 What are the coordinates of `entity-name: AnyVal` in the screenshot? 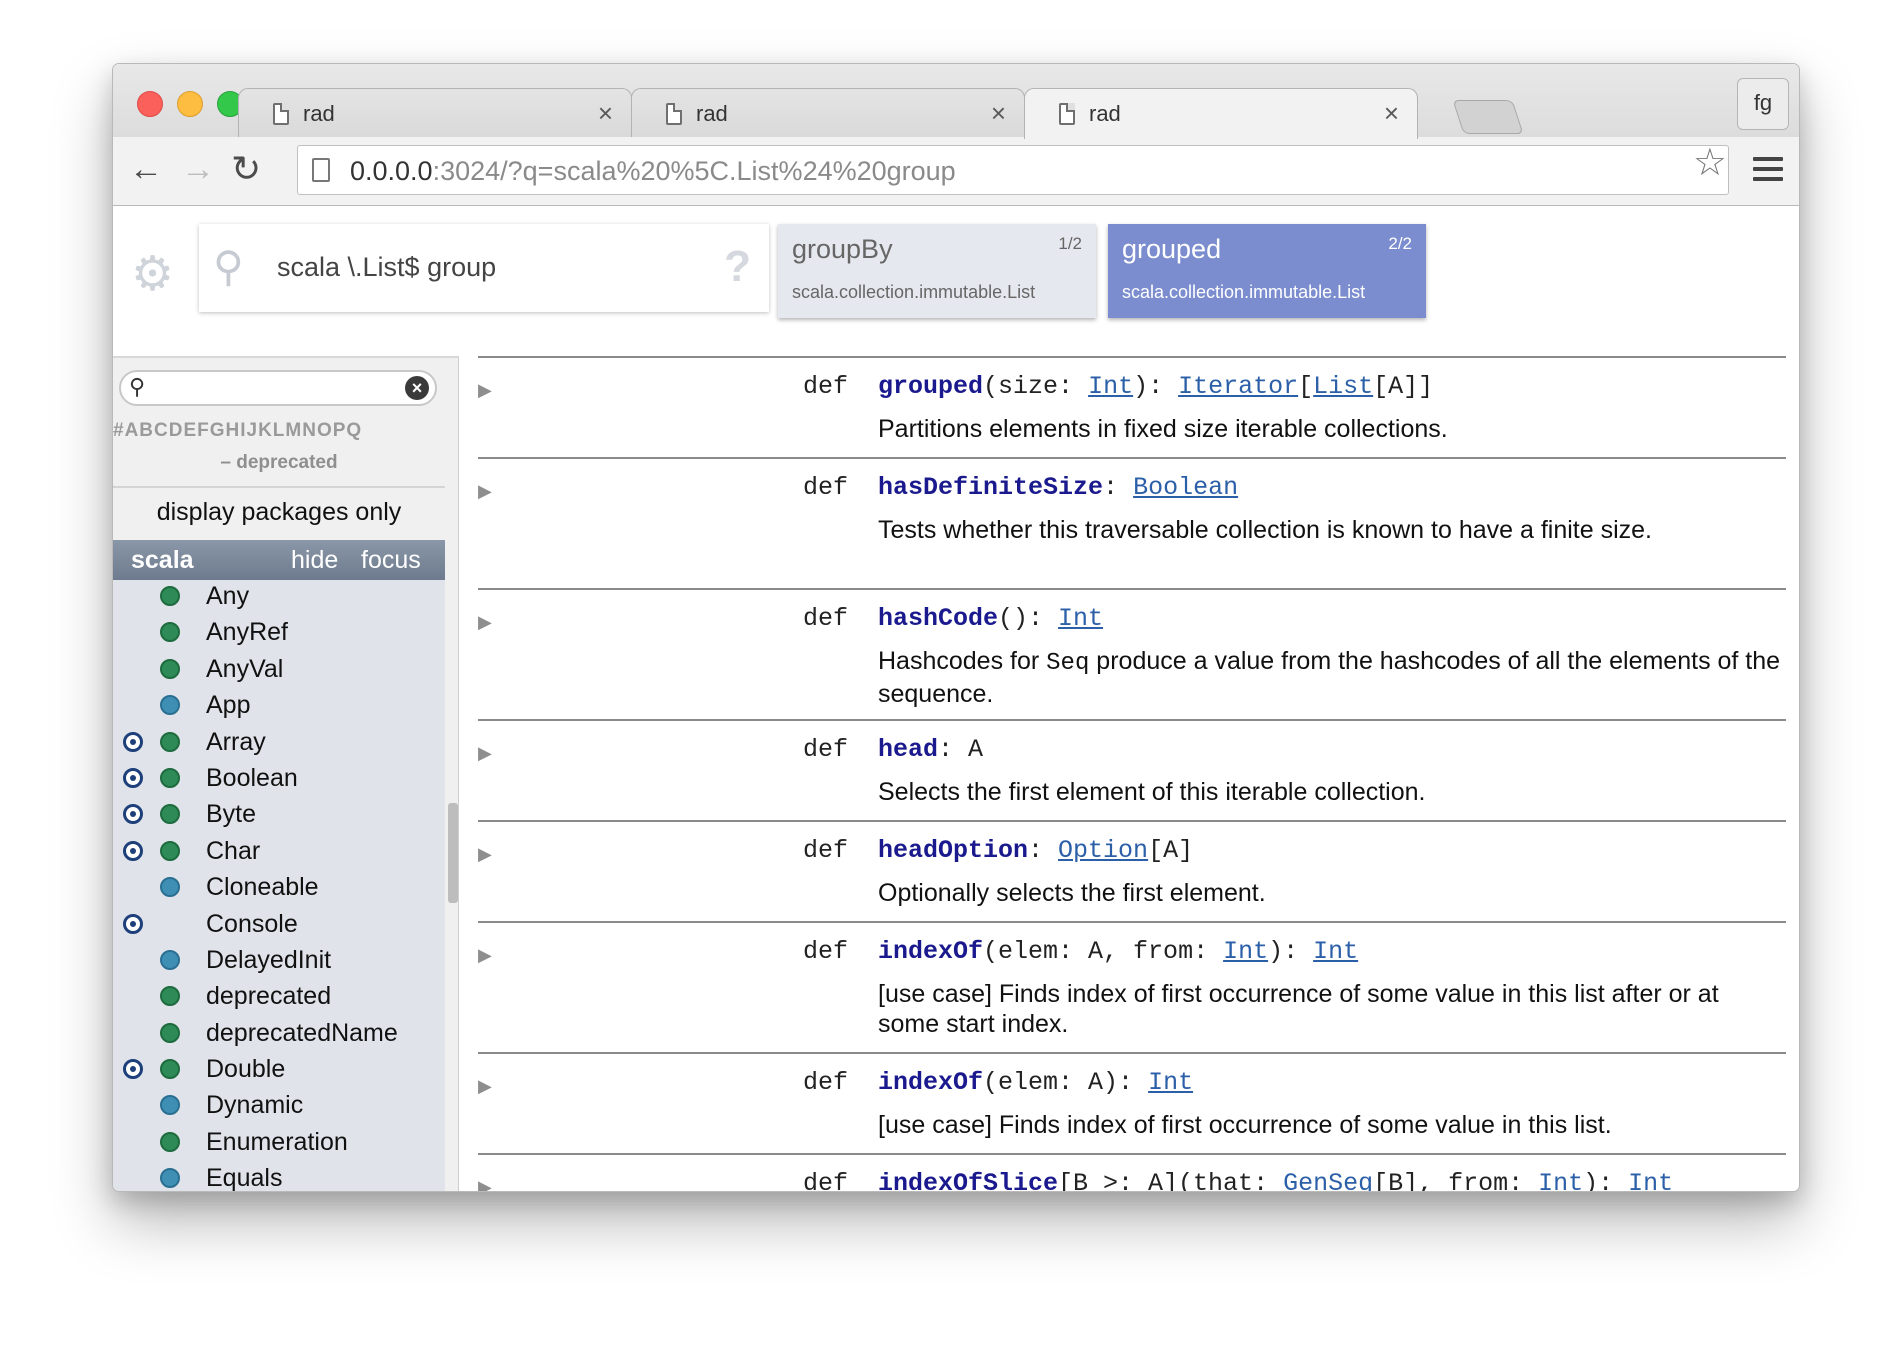 It's located at (244, 669).